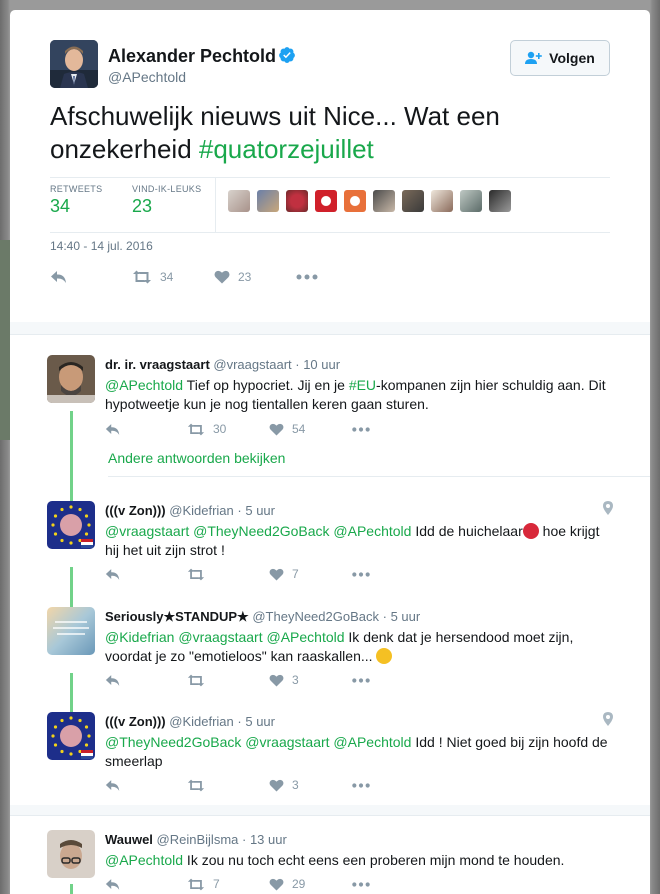 This screenshot has height=894, width=660. I want to click on likes-label: VIND-IK-LEUKS, so click(167, 189).